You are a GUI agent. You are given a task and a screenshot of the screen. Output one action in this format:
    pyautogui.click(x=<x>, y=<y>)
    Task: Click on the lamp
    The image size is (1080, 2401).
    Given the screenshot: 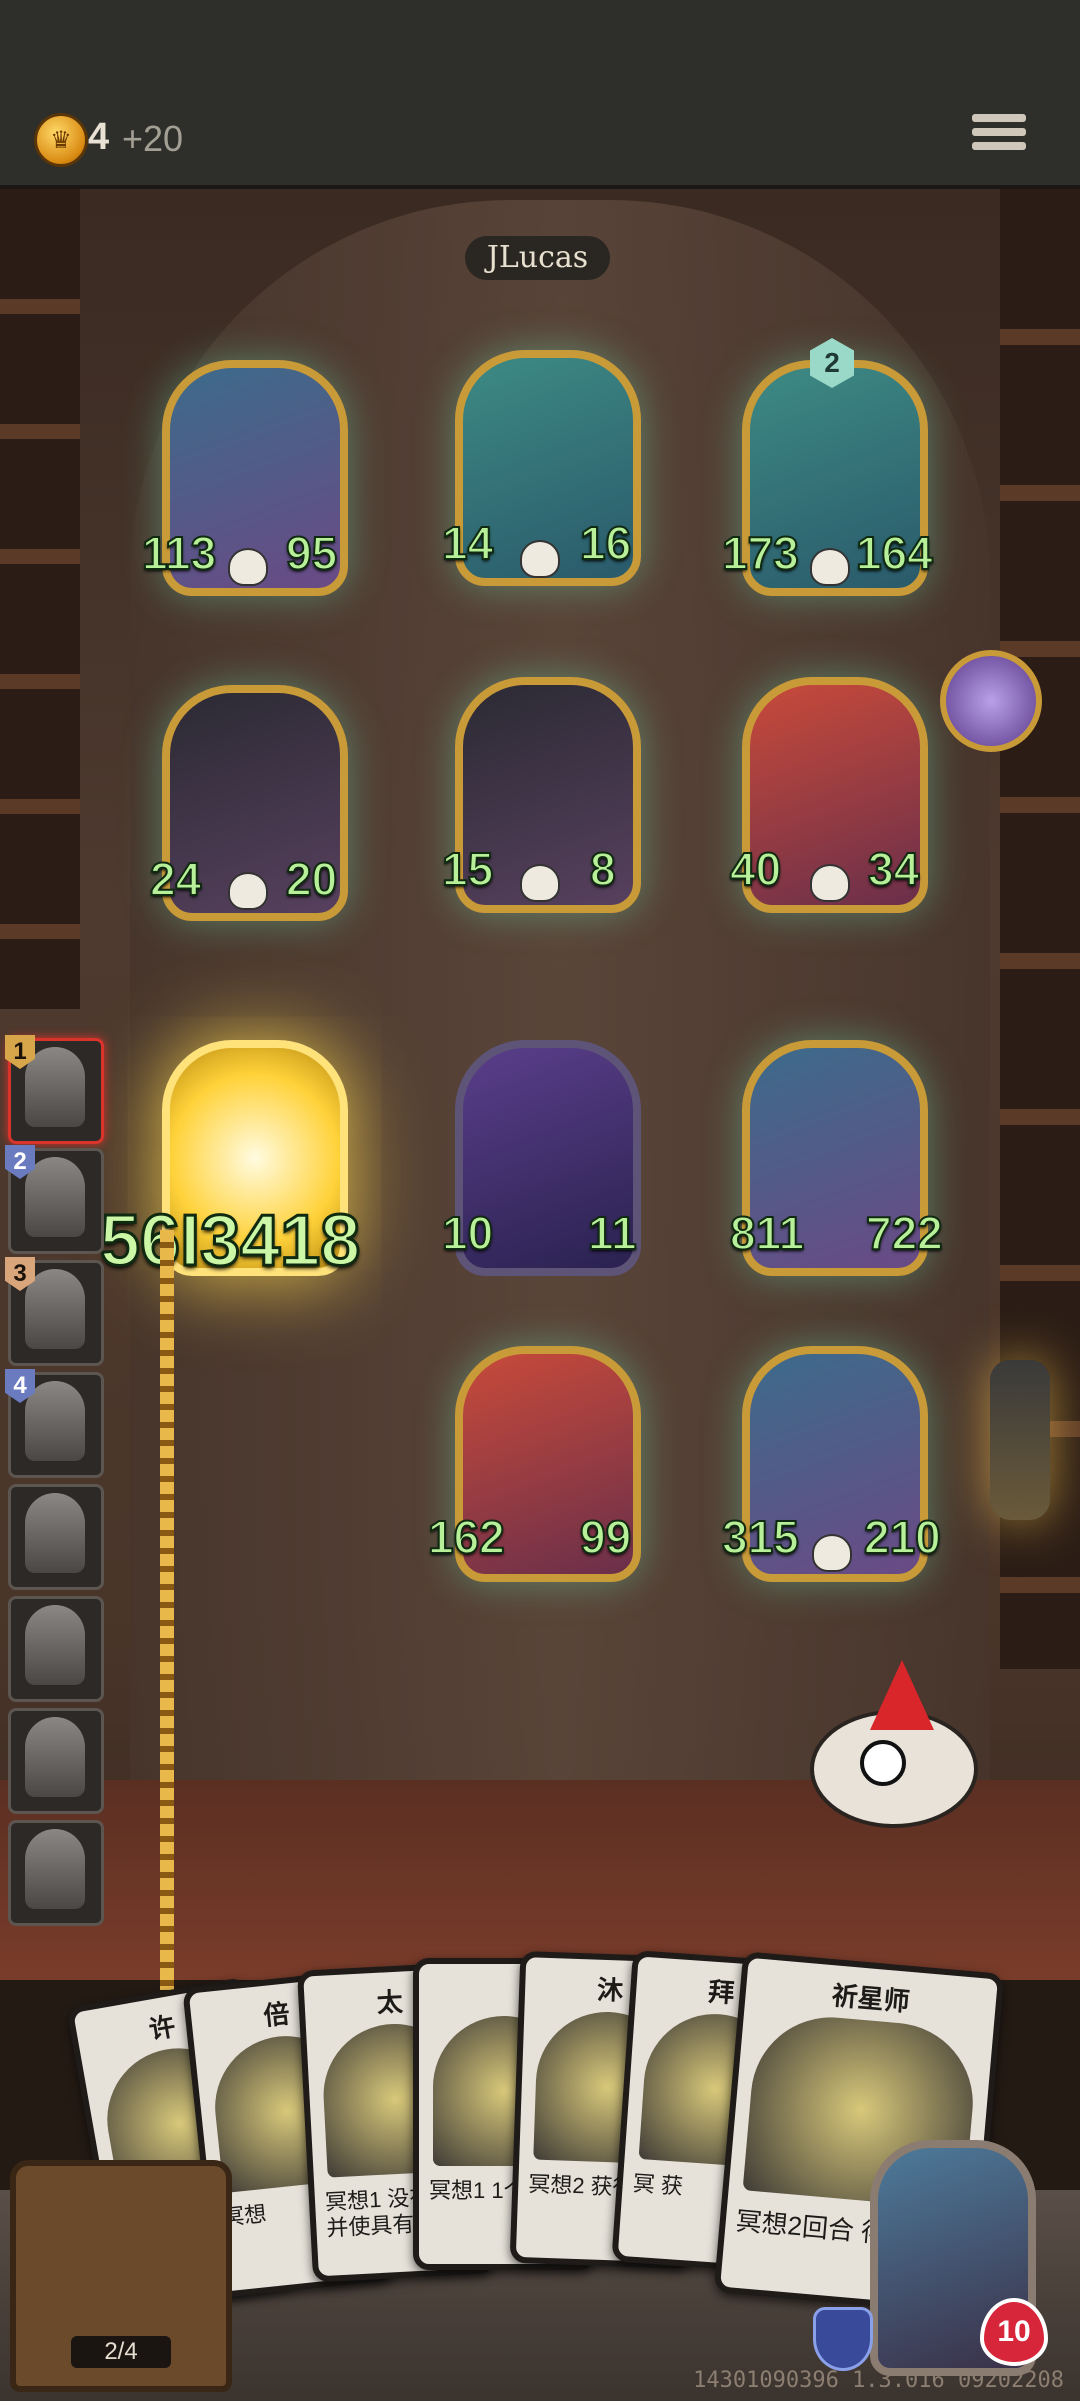 What is the action you would take?
    pyautogui.click(x=1020, y=1440)
    